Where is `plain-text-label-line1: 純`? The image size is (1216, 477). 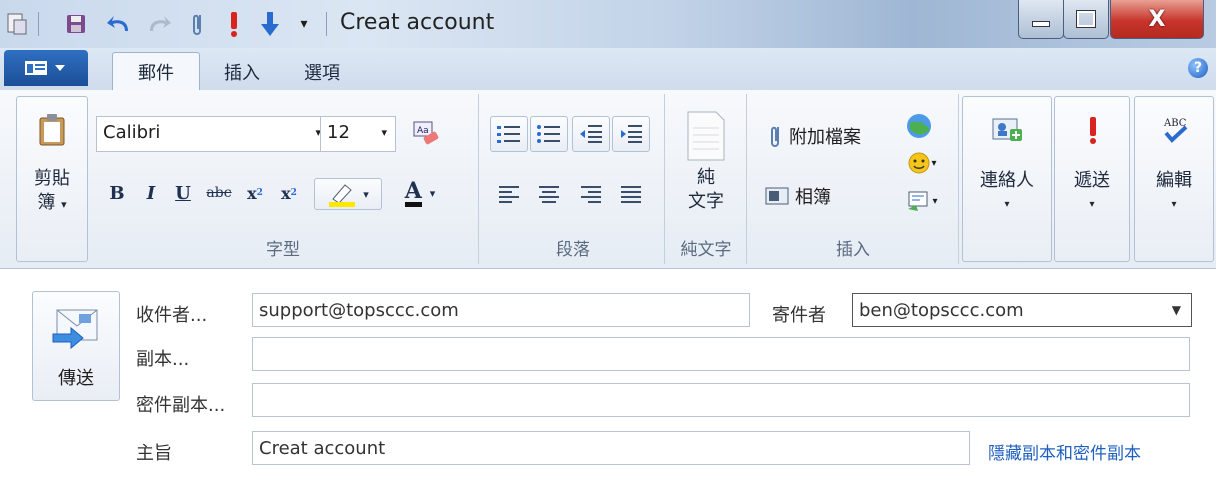 plain-text-label-line1: 純 is located at coordinates (706, 177).